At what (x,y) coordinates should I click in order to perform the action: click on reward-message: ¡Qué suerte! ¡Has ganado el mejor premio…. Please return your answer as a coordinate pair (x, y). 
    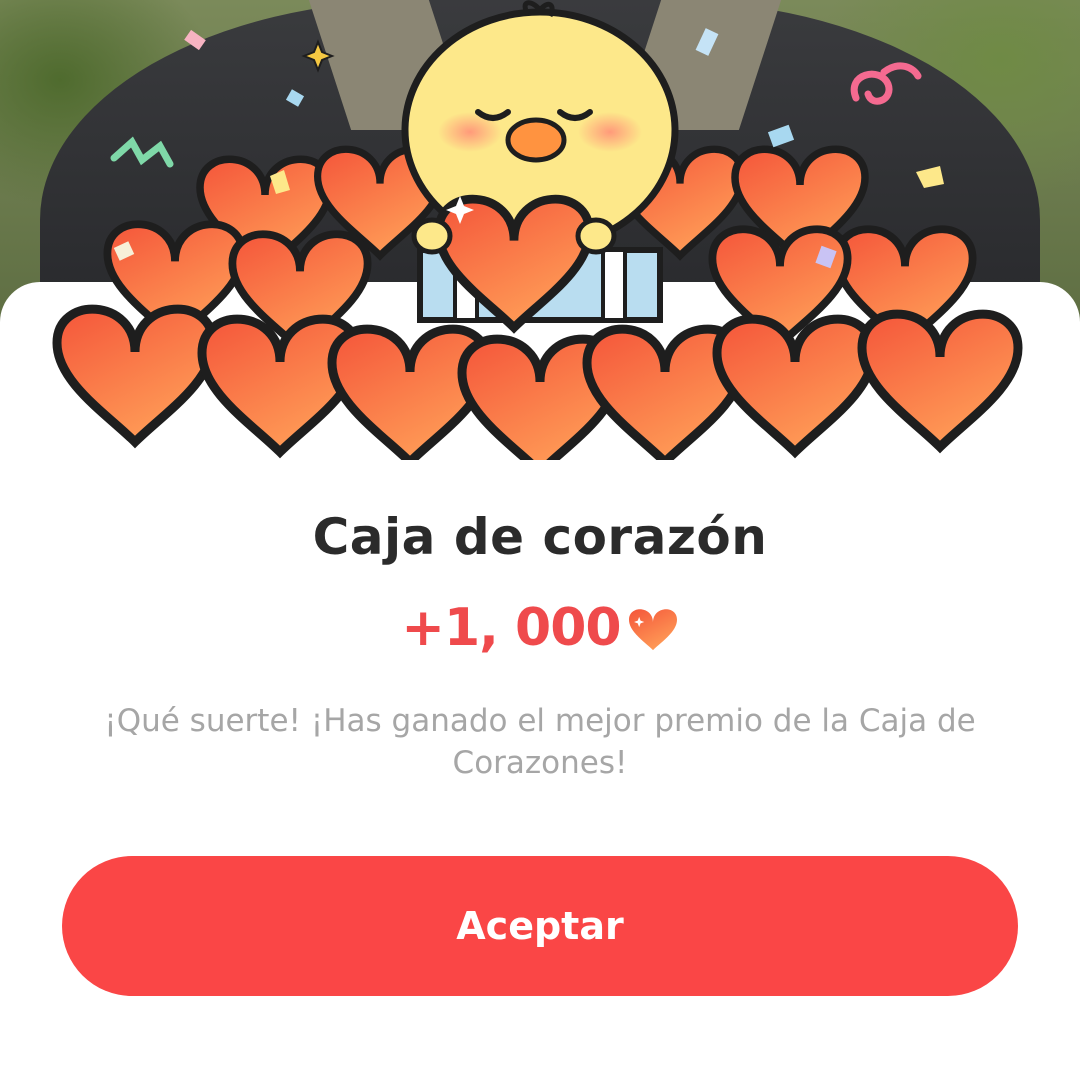
    Looking at the image, I should click on (540, 742).